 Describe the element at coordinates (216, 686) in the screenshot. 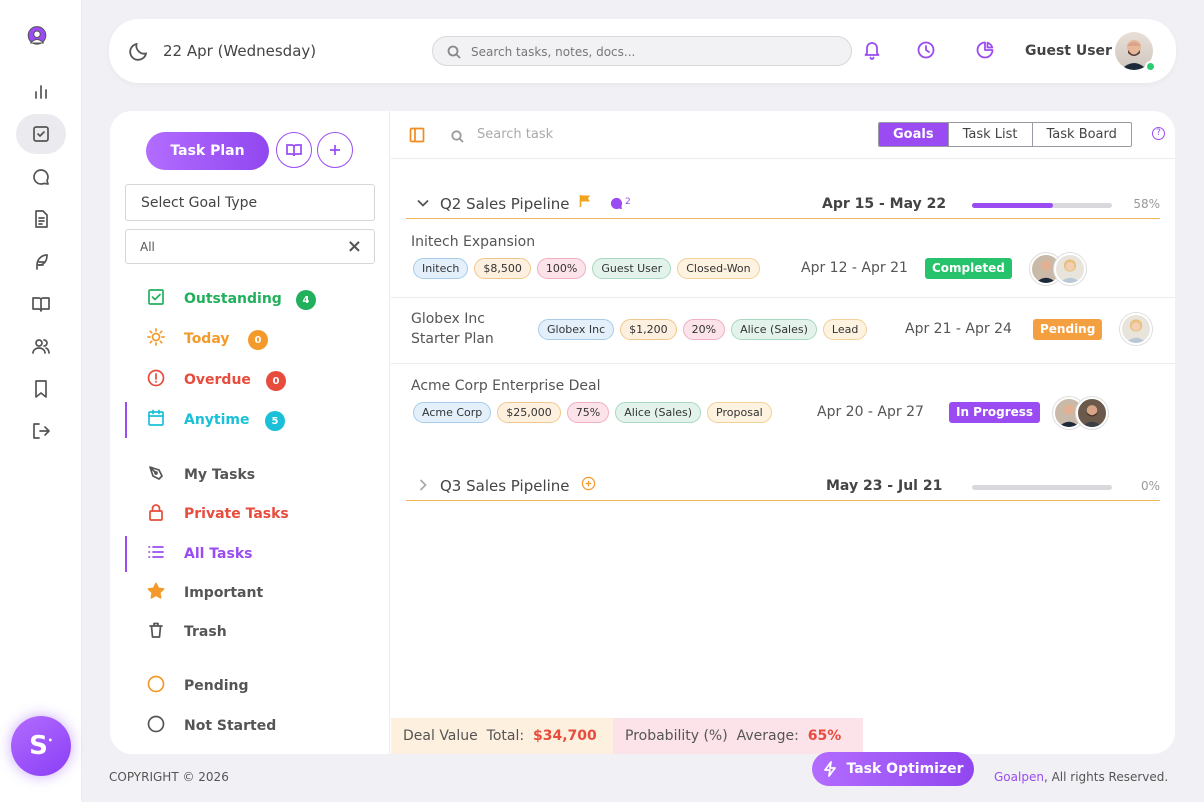

I see `nav-label: Pending` at that location.